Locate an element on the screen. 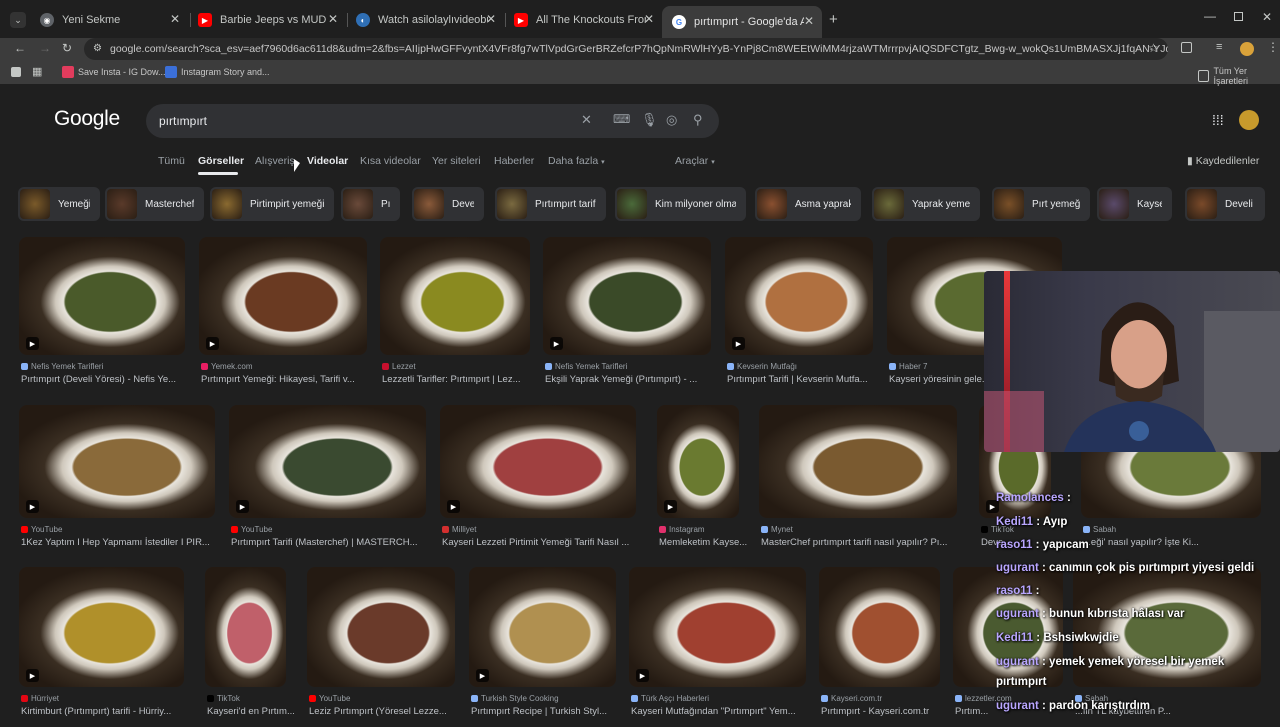 The width and height of the screenshot is (1280, 727). tab-group-icon is located at coordinates (16, 72).